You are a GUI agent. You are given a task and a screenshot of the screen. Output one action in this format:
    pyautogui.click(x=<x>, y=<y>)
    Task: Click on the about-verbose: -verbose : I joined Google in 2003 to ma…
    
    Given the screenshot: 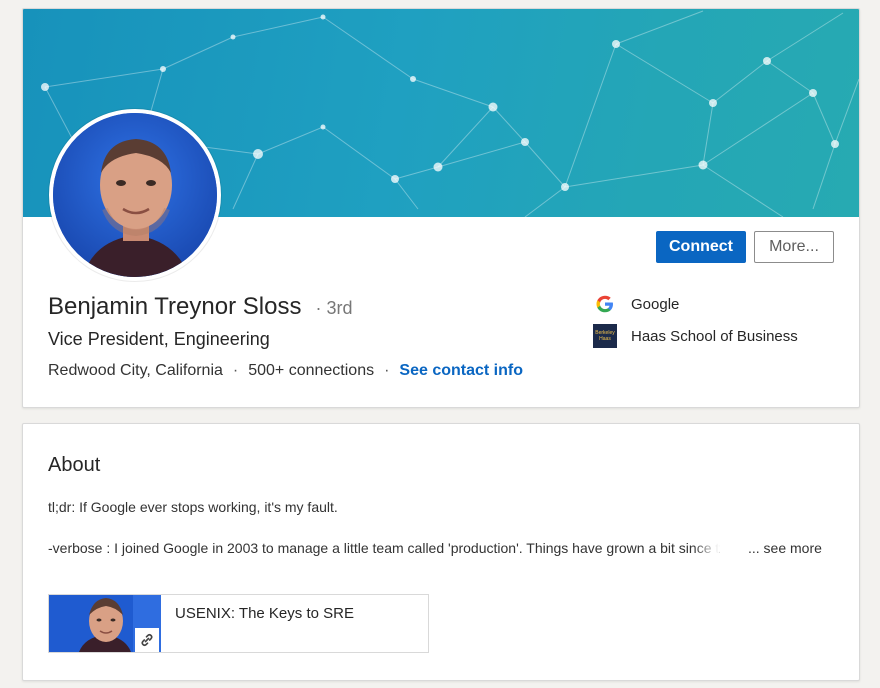 What is the action you would take?
    pyautogui.click(x=384, y=548)
    